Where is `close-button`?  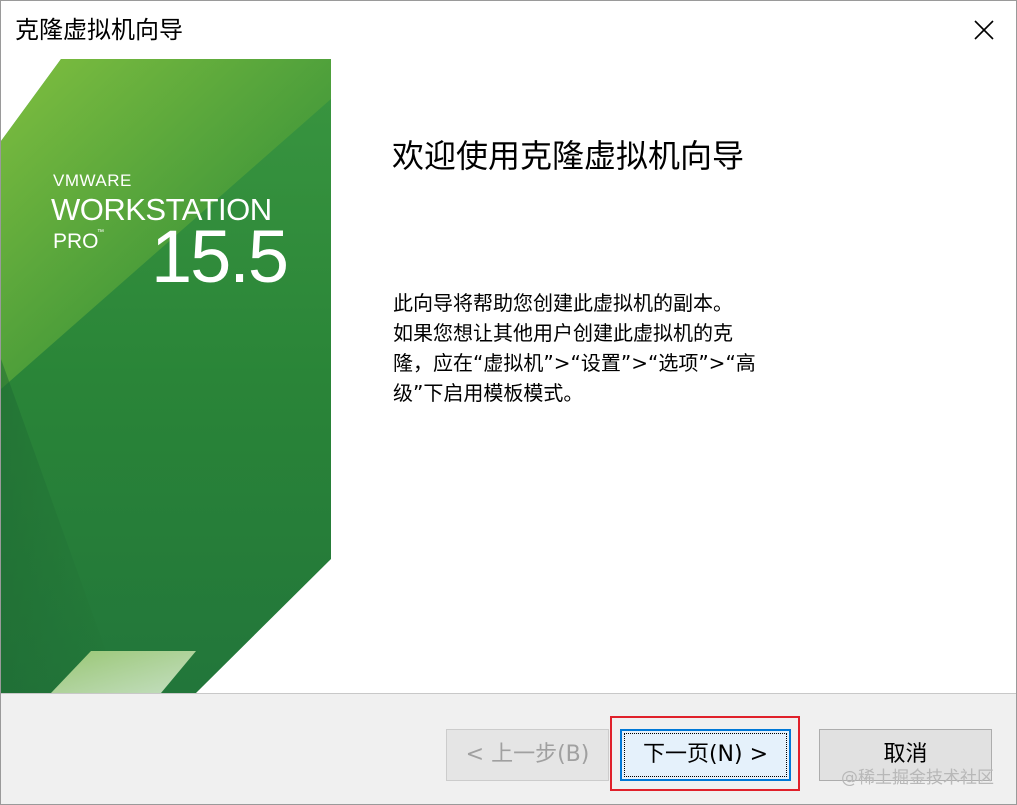 close-button is located at coordinates (984, 30).